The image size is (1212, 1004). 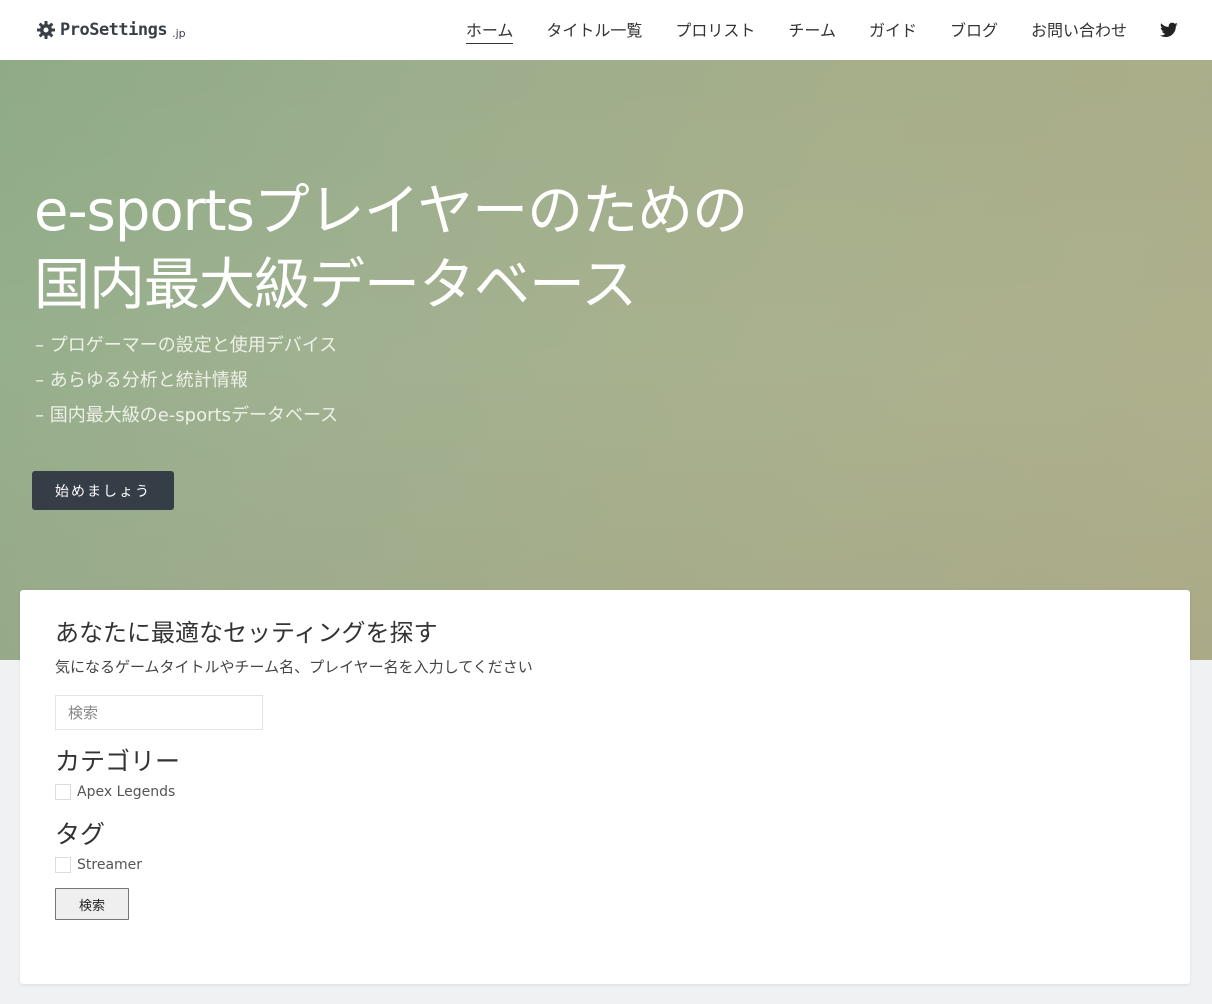 I want to click on nav-item-contact: お問い合わせ, so click(x=1079, y=30).